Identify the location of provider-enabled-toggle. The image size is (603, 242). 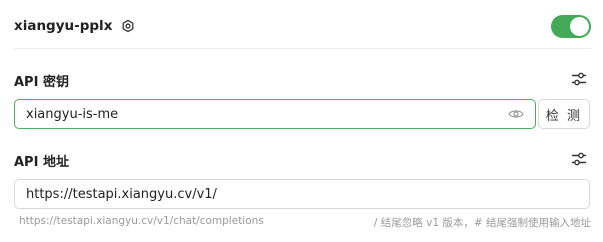
(571, 26).